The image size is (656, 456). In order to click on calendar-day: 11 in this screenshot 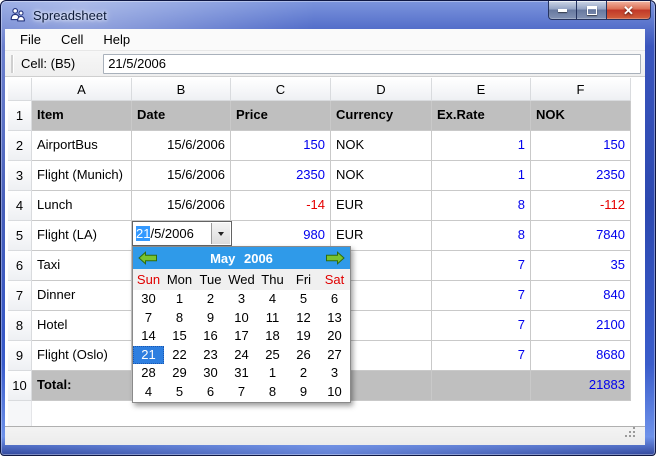, I will do `click(272, 318)`.